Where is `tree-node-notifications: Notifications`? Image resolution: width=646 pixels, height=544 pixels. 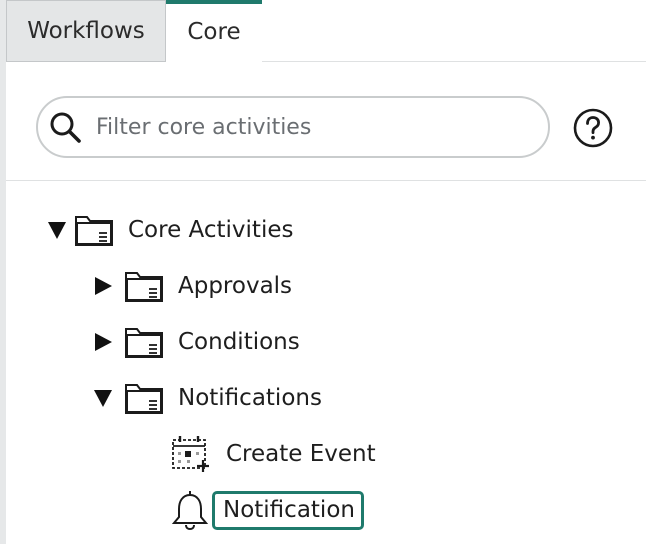
tree-node-notifications: Notifications is located at coordinates (207, 398).